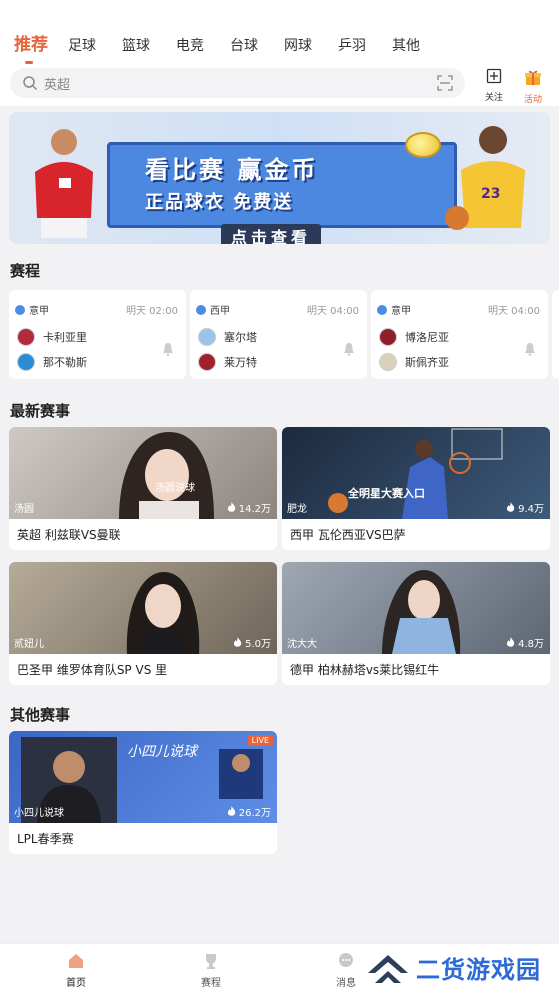 Image resolution: width=559 pixels, height=995 pixels. I want to click on streamer-name: 肥龙, so click(297, 509).